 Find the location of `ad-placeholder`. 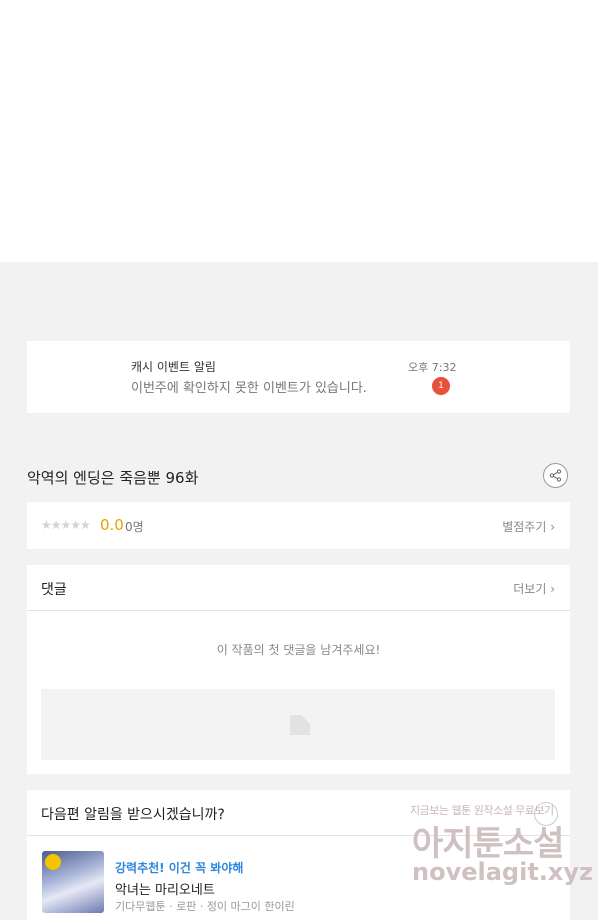

ad-placeholder is located at coordinates (298, 724).